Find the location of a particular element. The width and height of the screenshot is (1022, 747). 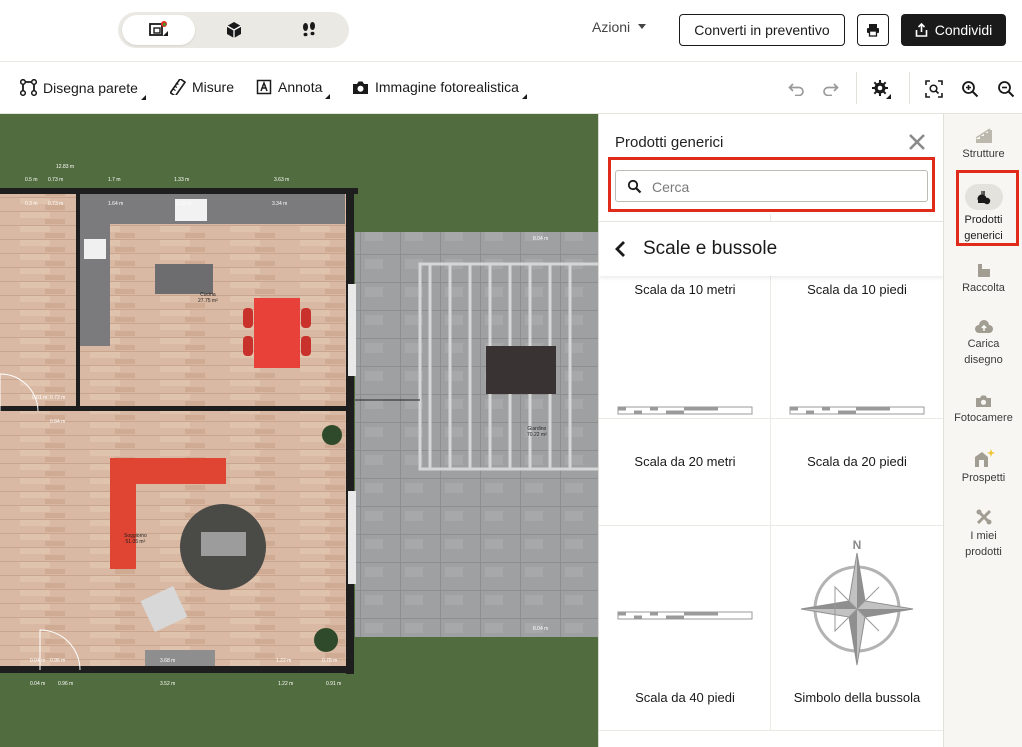

sidebar-item-label: Fotocamere is located at coordinates (983, 418).